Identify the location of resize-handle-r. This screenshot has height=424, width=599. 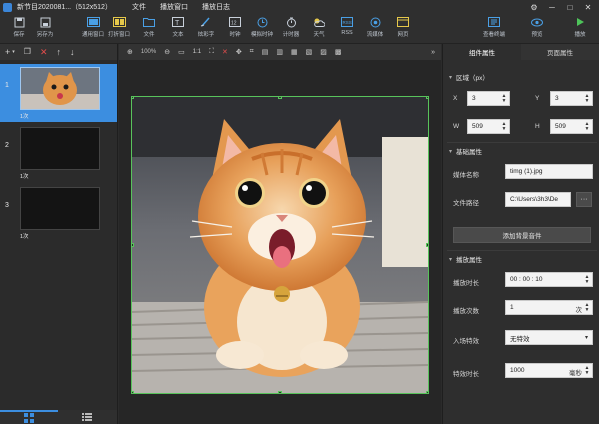
(427, 245).